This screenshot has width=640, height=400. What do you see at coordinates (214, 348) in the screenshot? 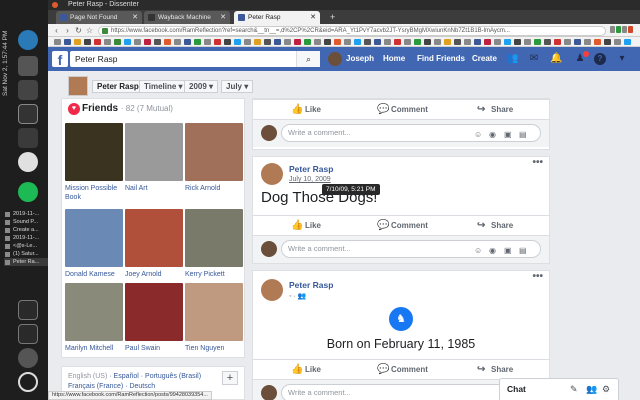
I see `friend-name: Tien Nguyen` at bounding box center [214, 348].